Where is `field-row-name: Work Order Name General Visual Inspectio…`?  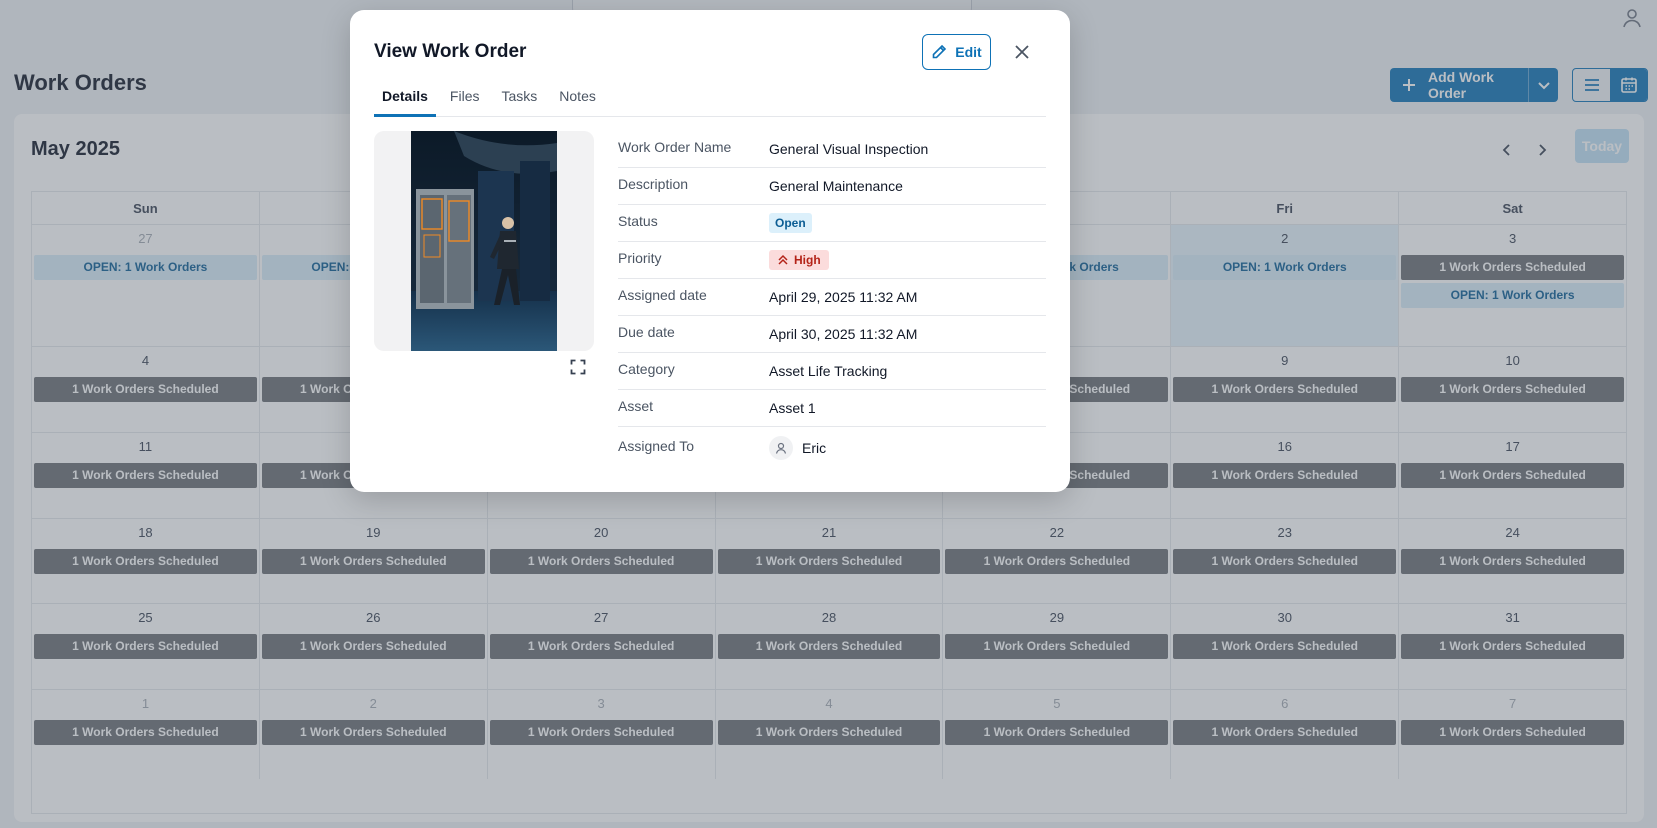
field-row-name: Work Order Name General Visual Inspectio… is located at coordinates (832, 149).